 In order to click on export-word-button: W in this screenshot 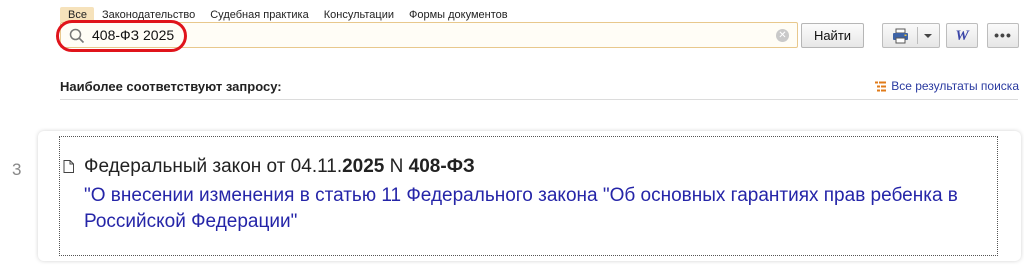, I will do `click(962, 35)`.